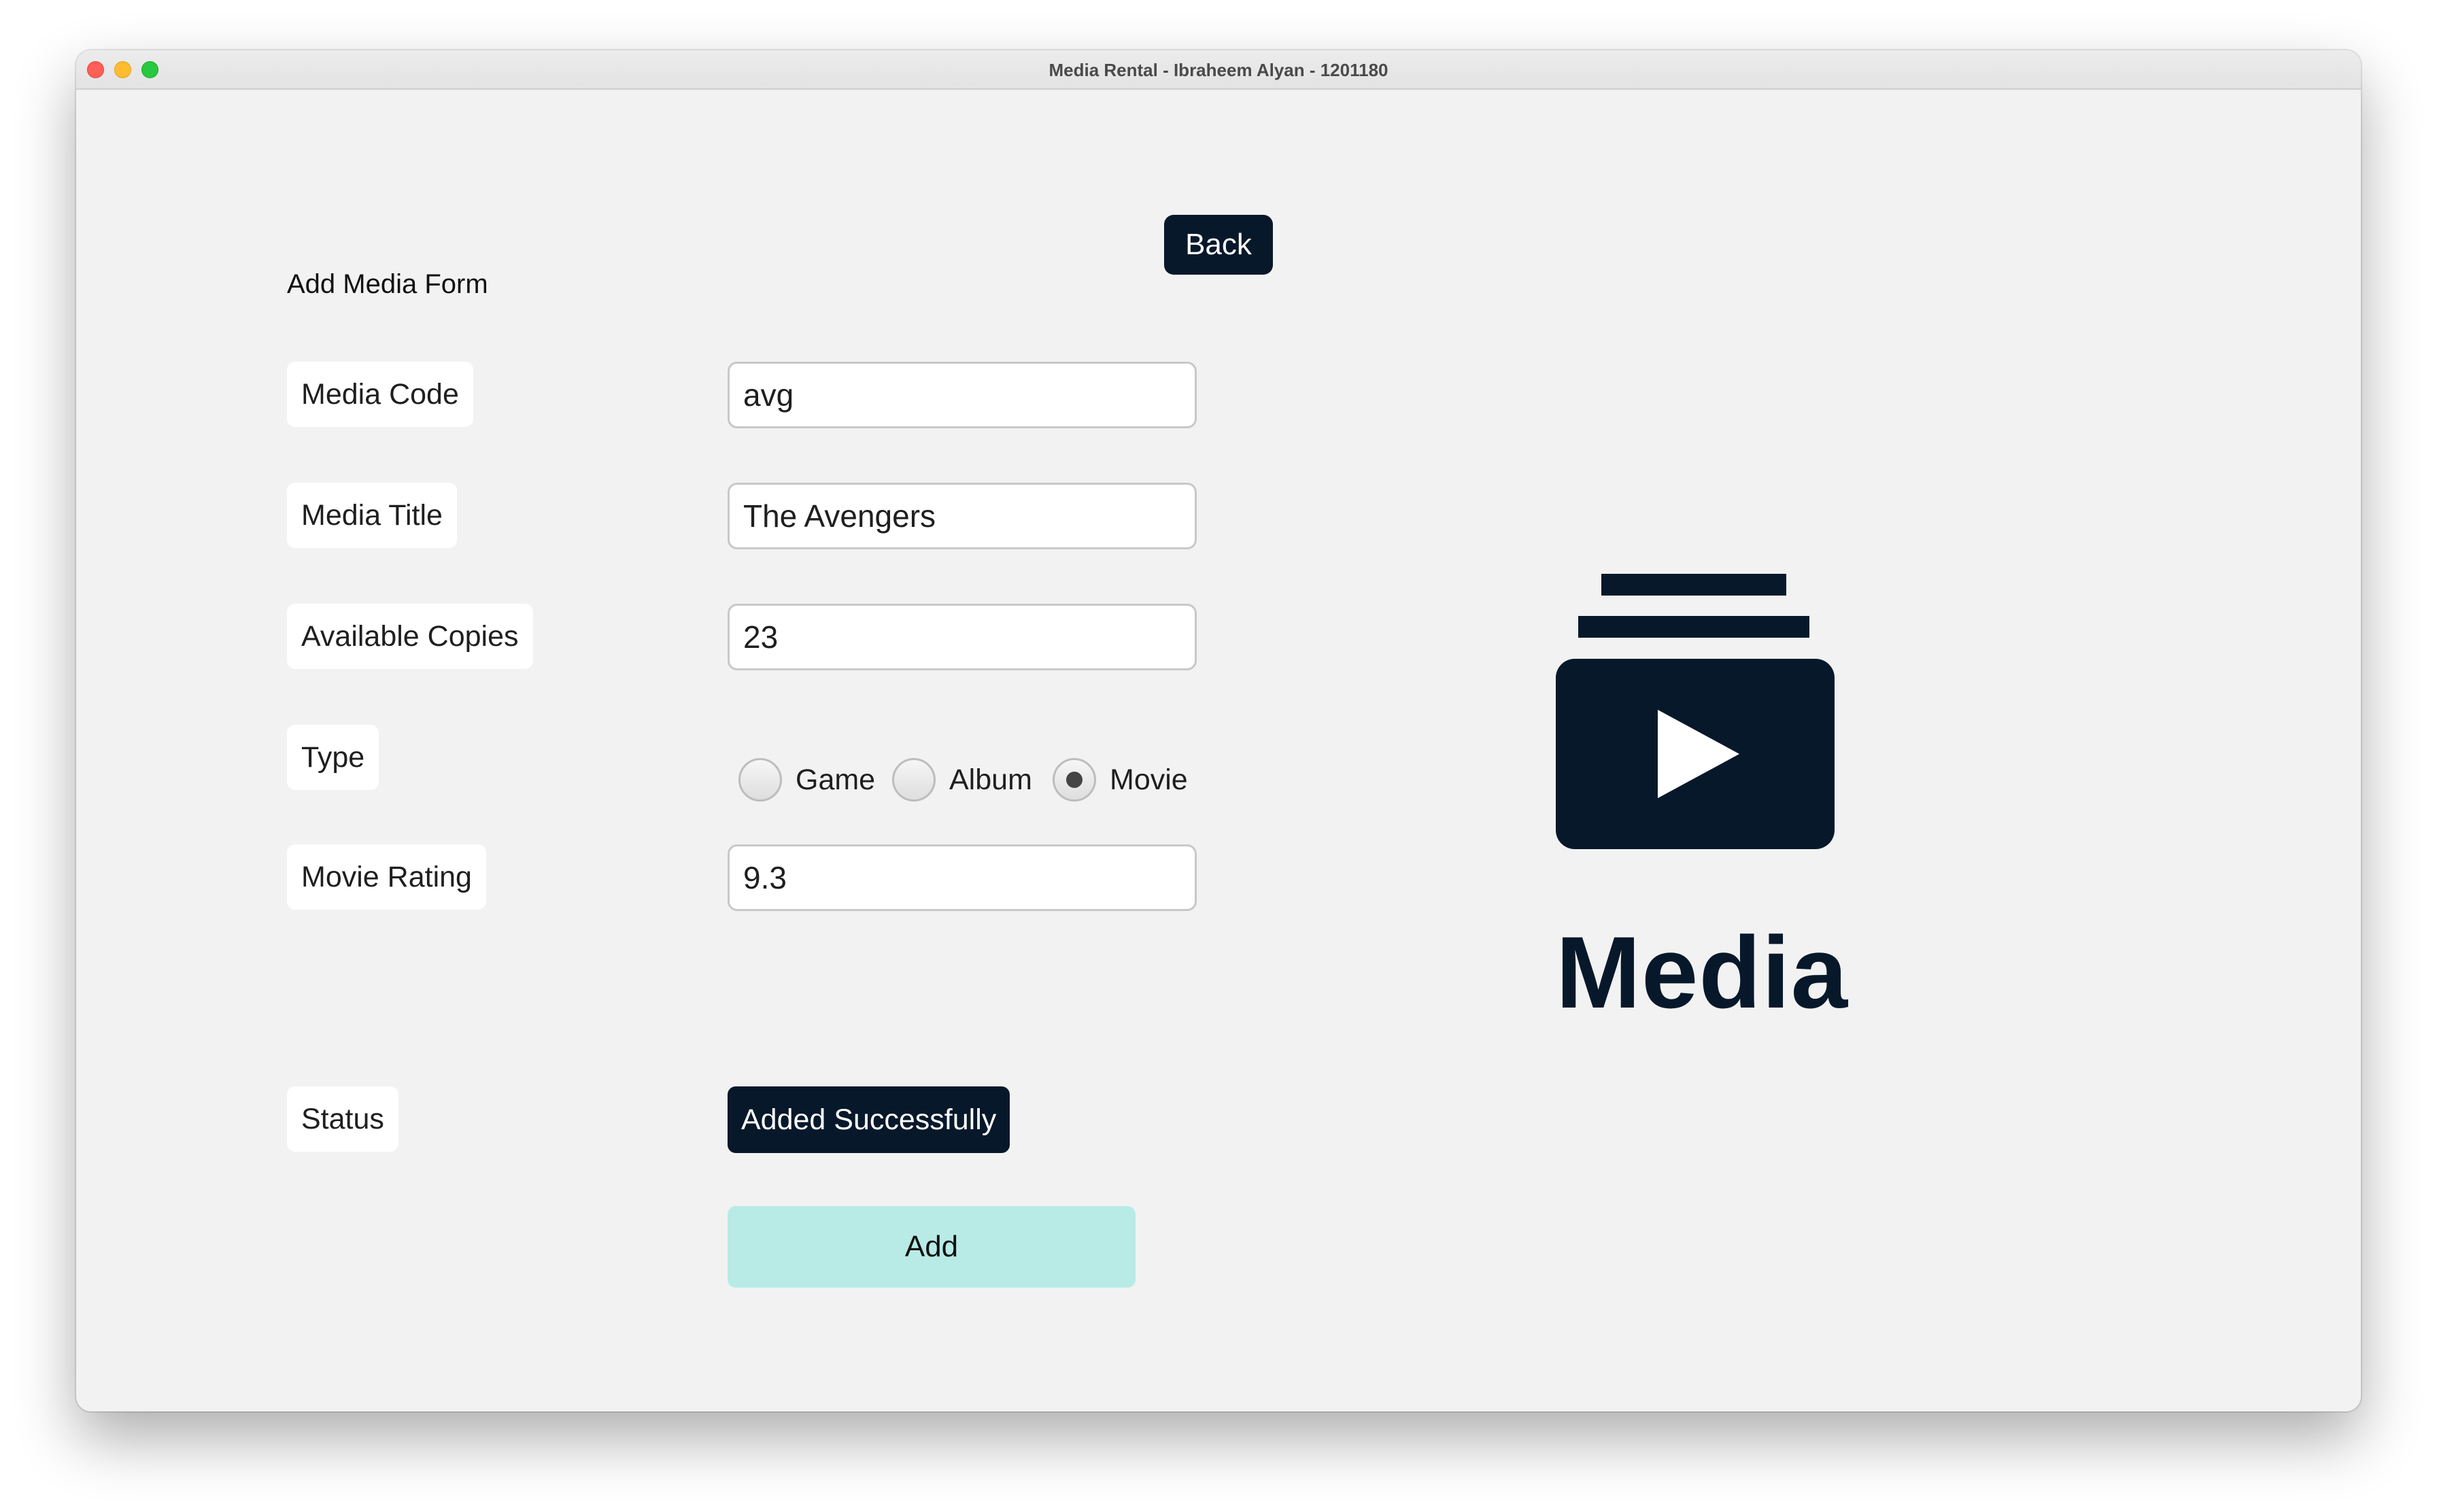  I want to click on media-title-input: The Avengers, so click(963, 516).